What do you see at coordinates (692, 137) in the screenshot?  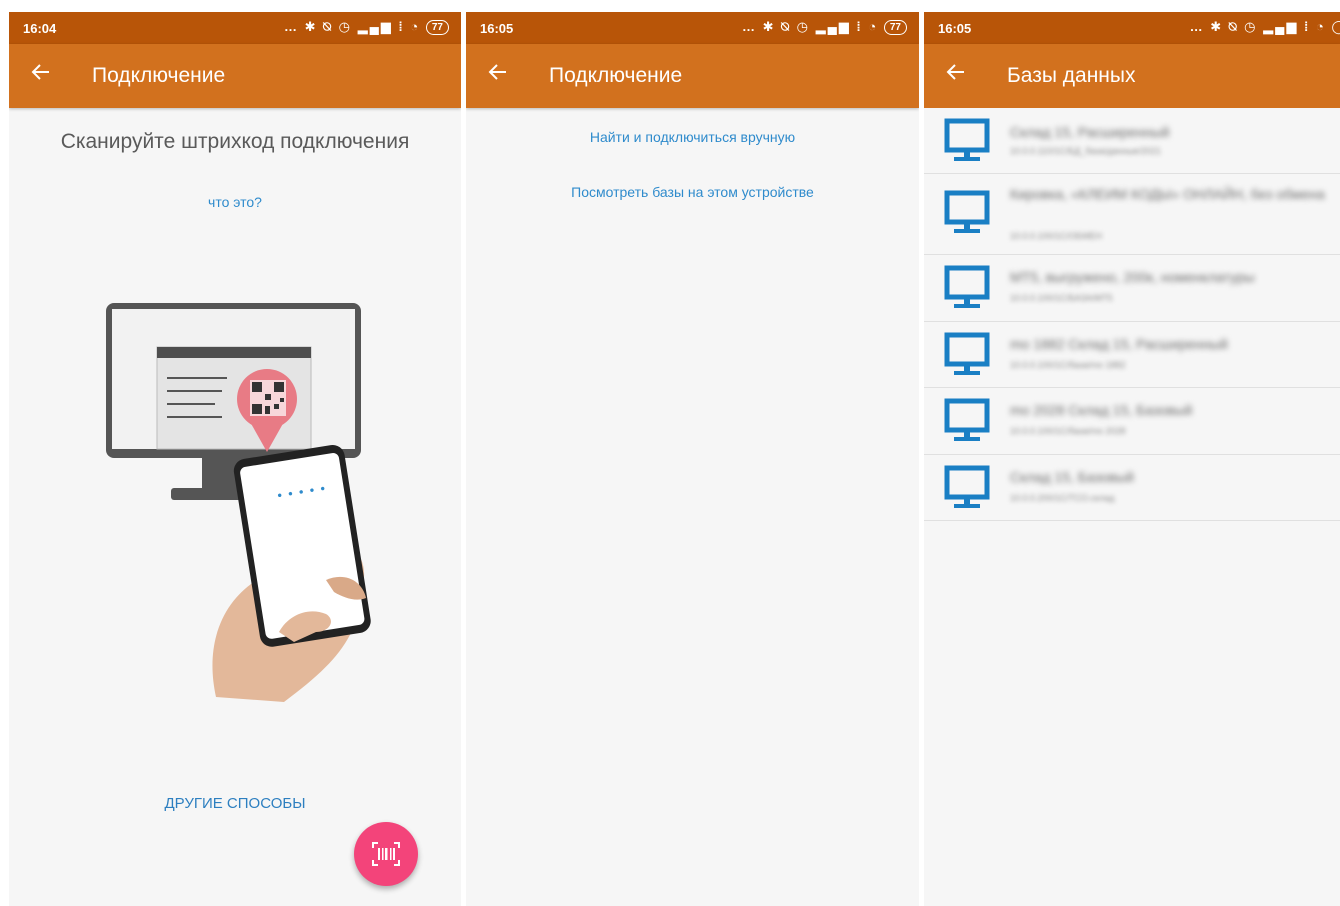 I see `find-manually-link: Найти и подключиться вручную` at bounding box center [692, 137].